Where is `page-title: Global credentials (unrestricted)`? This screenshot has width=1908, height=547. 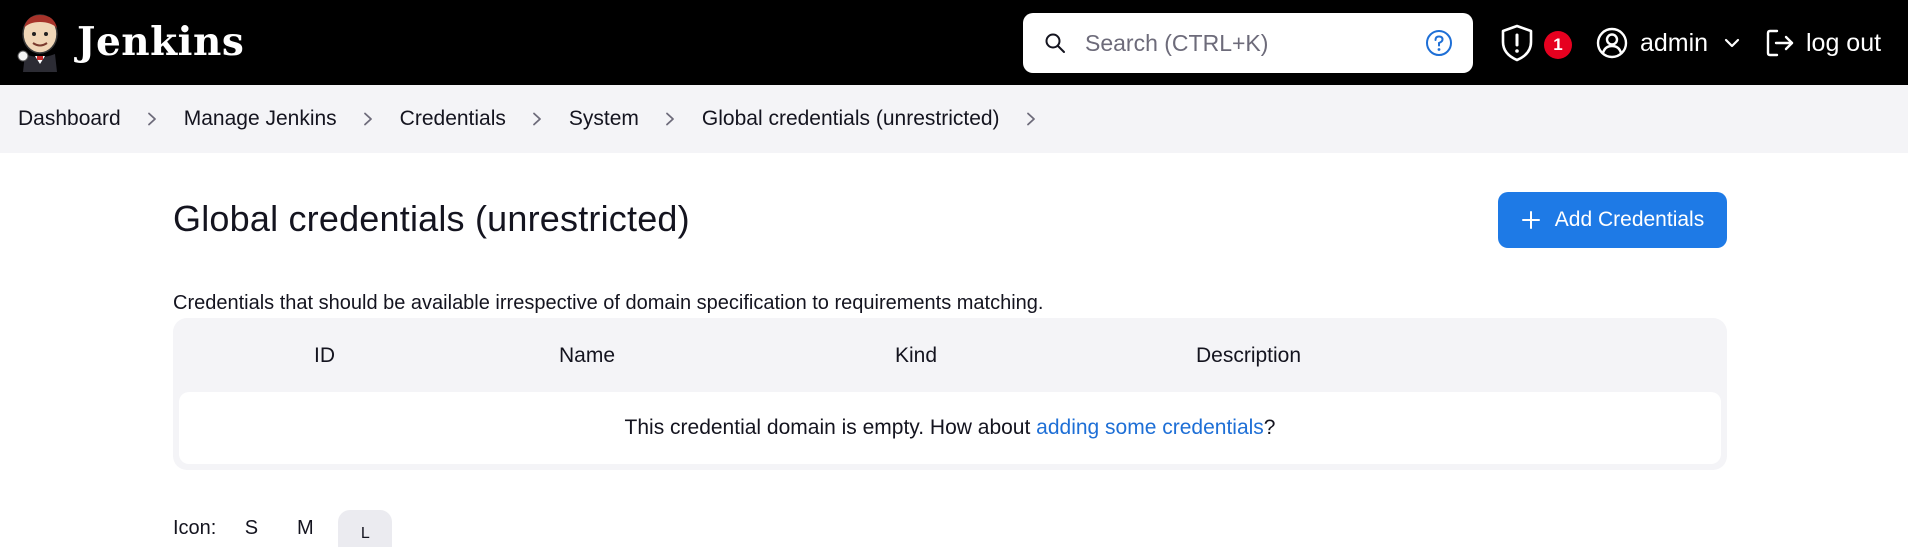 page-title: Global credentials (unrestricted) is located at coordinates (431, 218).